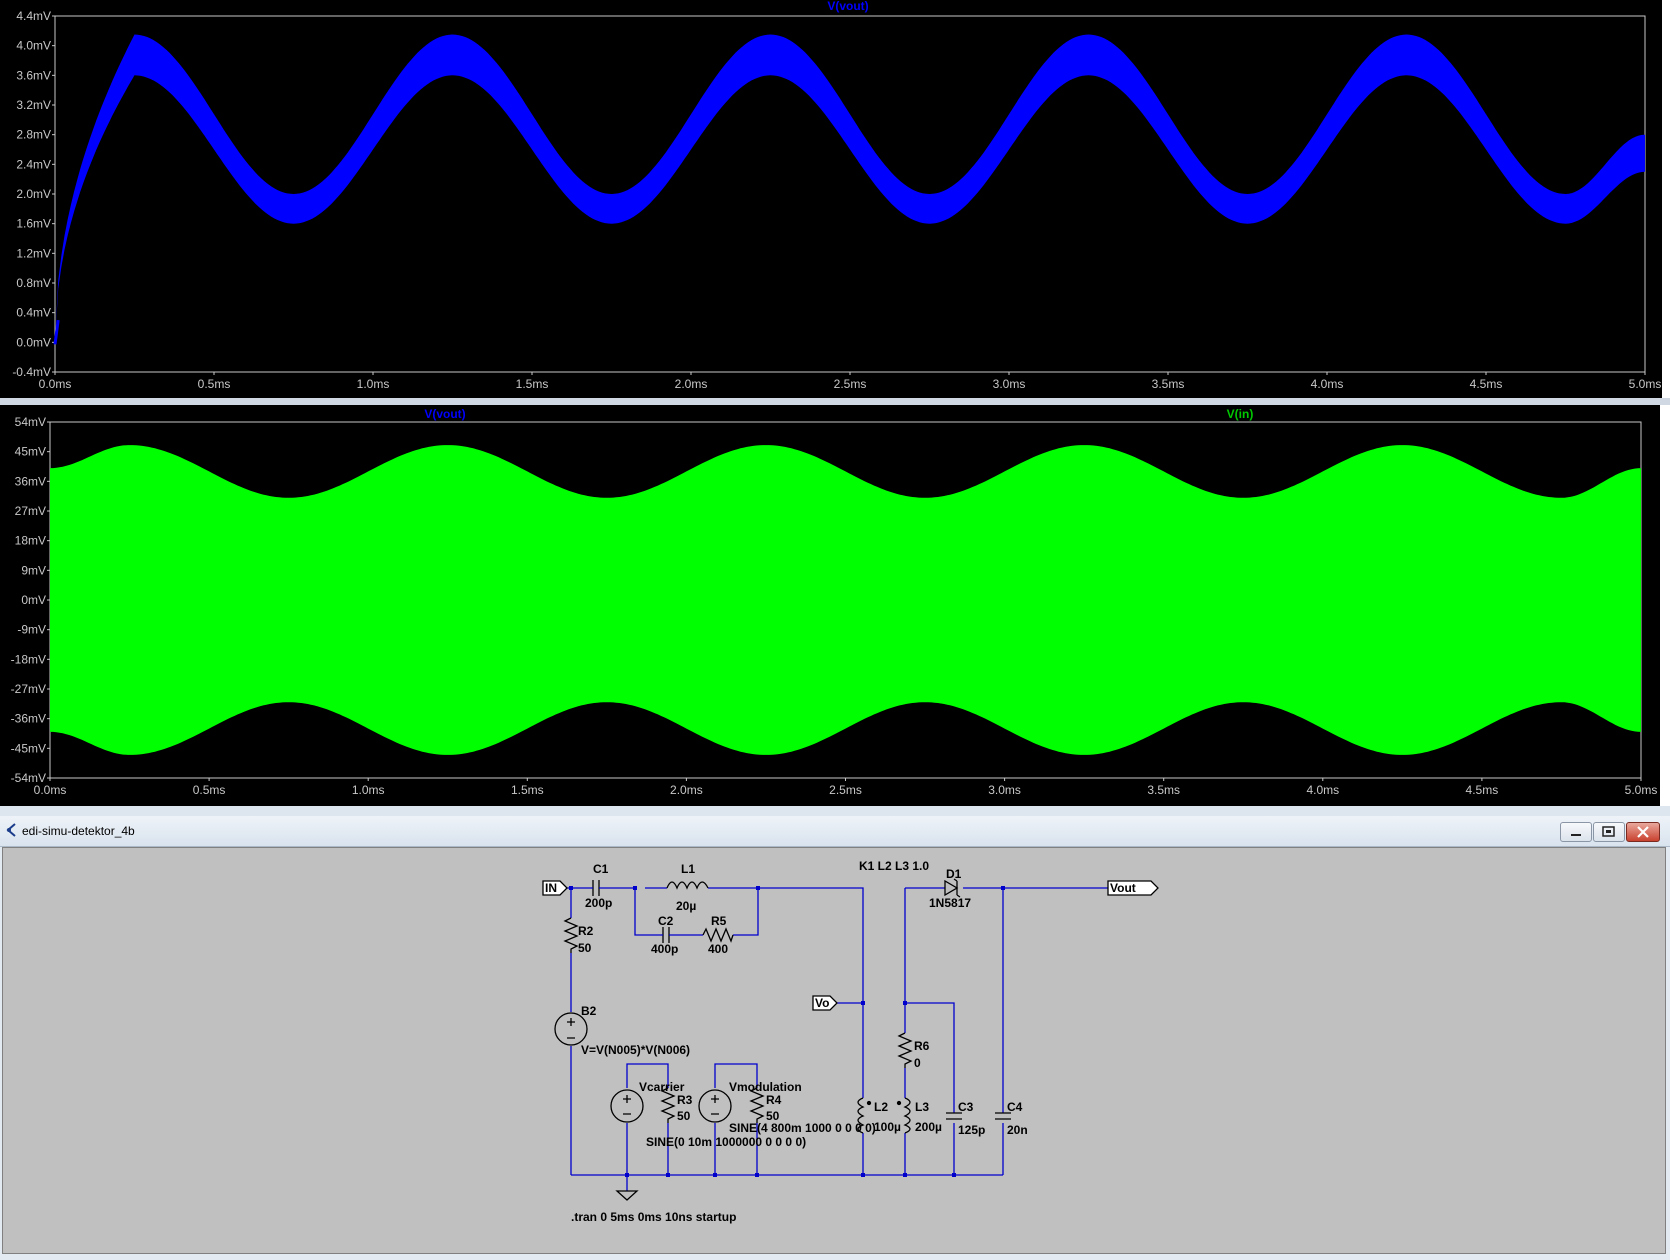 The height and width of the screenshot is (1260, 1670). Describe the element at coordinates (33, 600) in the screenshot. I see `y-tick-label: 0mV` at that location.